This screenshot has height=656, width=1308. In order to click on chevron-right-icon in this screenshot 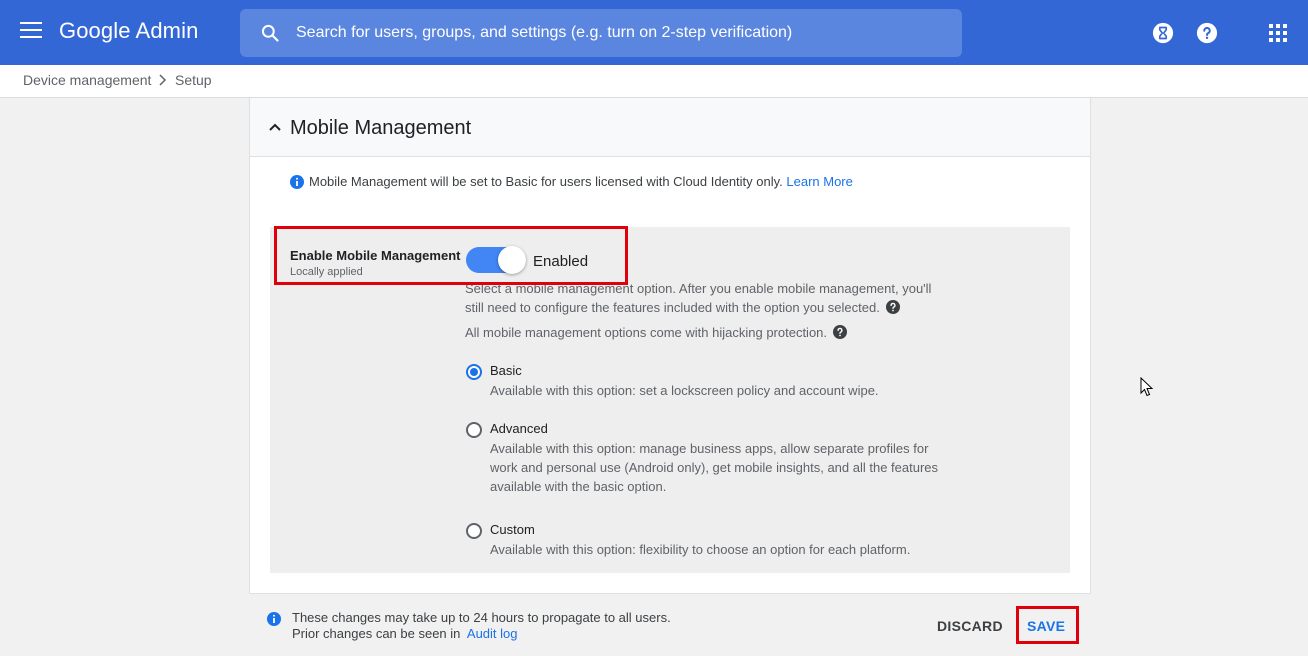, I will do `click(163, 80)`.